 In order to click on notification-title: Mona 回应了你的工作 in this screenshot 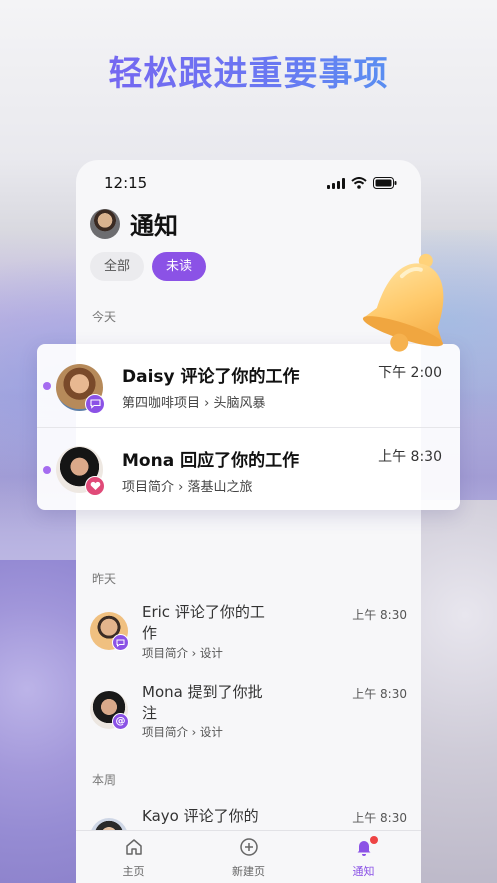, I will do `click(211, 461)`.